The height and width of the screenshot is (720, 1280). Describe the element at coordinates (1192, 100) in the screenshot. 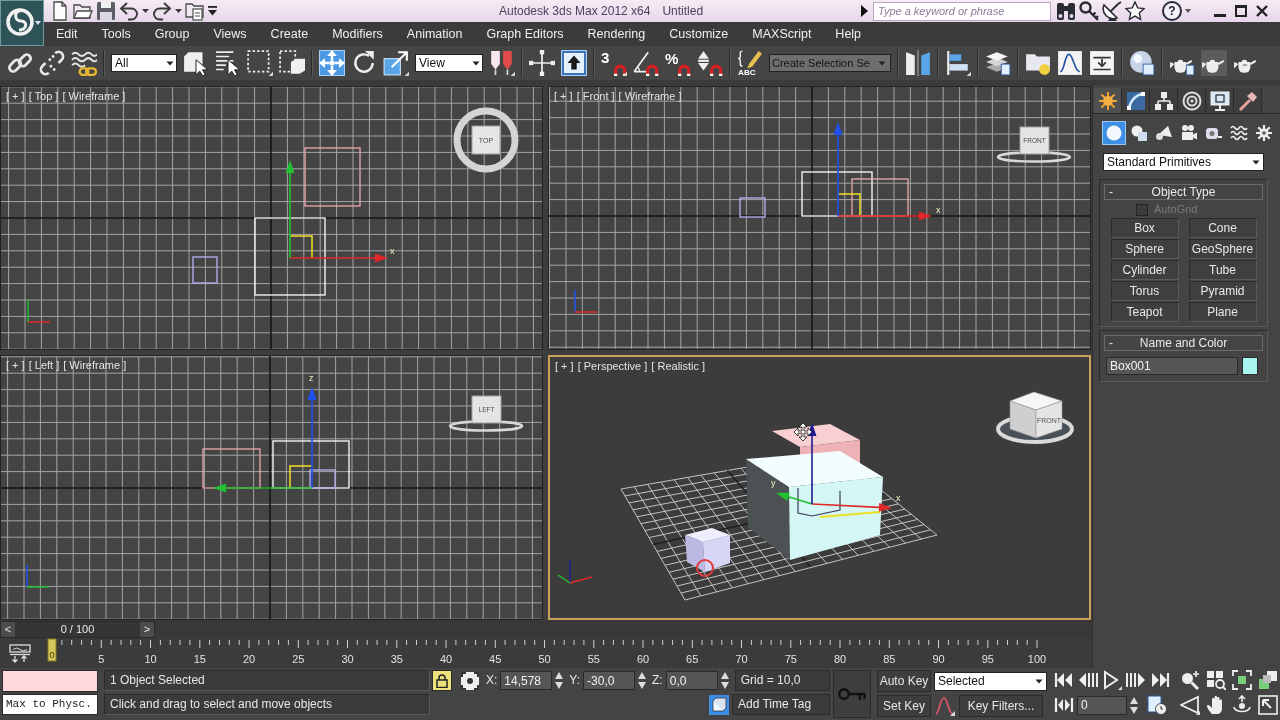

I see `motion-tab` at that location.